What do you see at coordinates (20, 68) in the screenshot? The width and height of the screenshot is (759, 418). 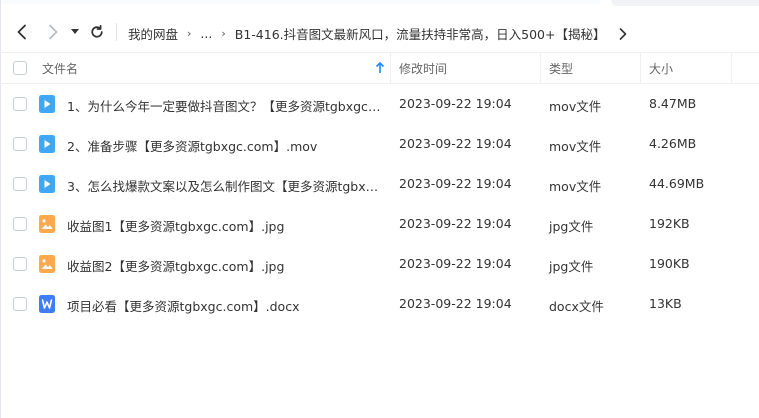 I see `select-all-checkbox` at bounding box center [20, 68].